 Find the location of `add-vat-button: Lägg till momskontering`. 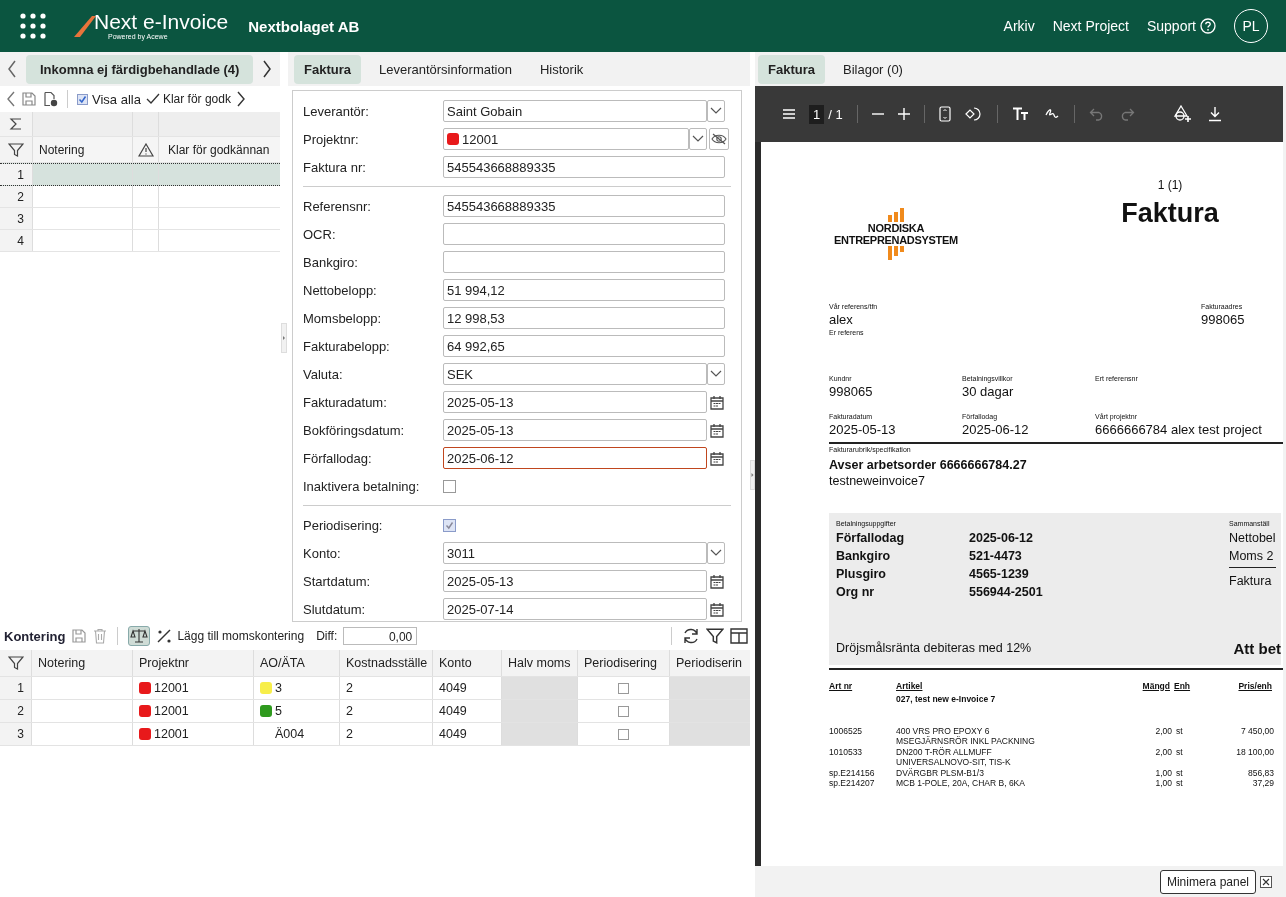

add-vat-button: Lägg till momskontering is located at coordinates (230, 636).